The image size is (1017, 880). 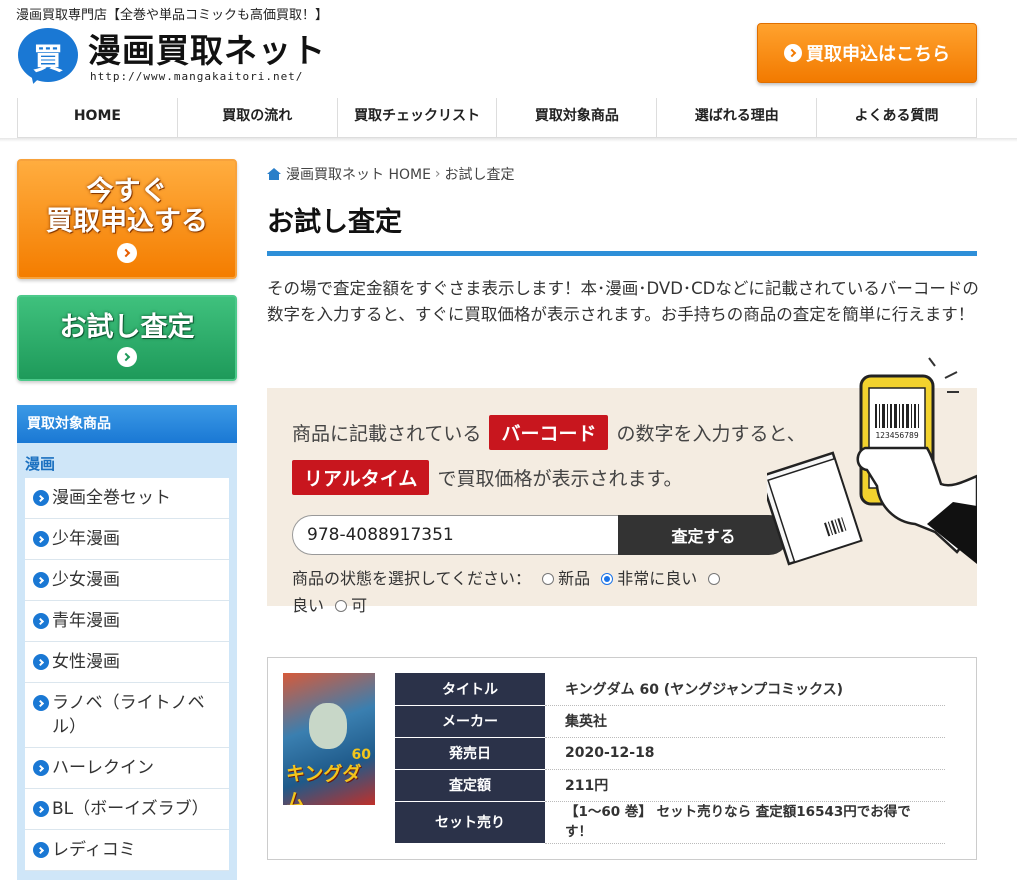 What do you see at coordinates (479, 175) in the screenshot?
I see `breadcrumb-current: お試し査定` at bounding box center [479, 175].